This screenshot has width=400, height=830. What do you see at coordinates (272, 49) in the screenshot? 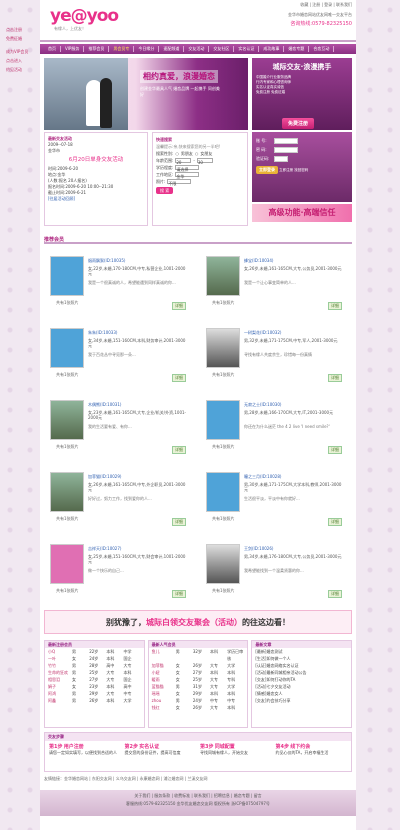
I see `nav-item: 成功故事` at bounding box center [272, 49].